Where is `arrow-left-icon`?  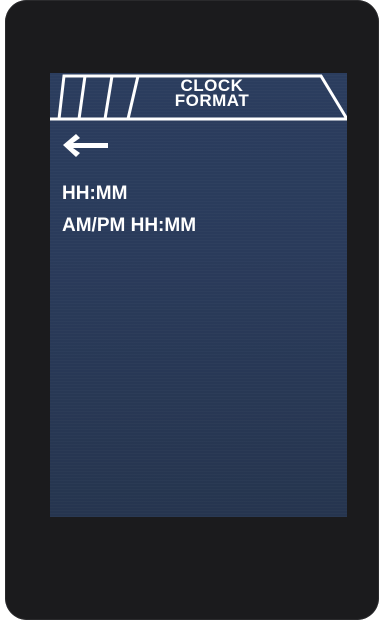 arrow-left-icon is located at coordinates (85, 145).